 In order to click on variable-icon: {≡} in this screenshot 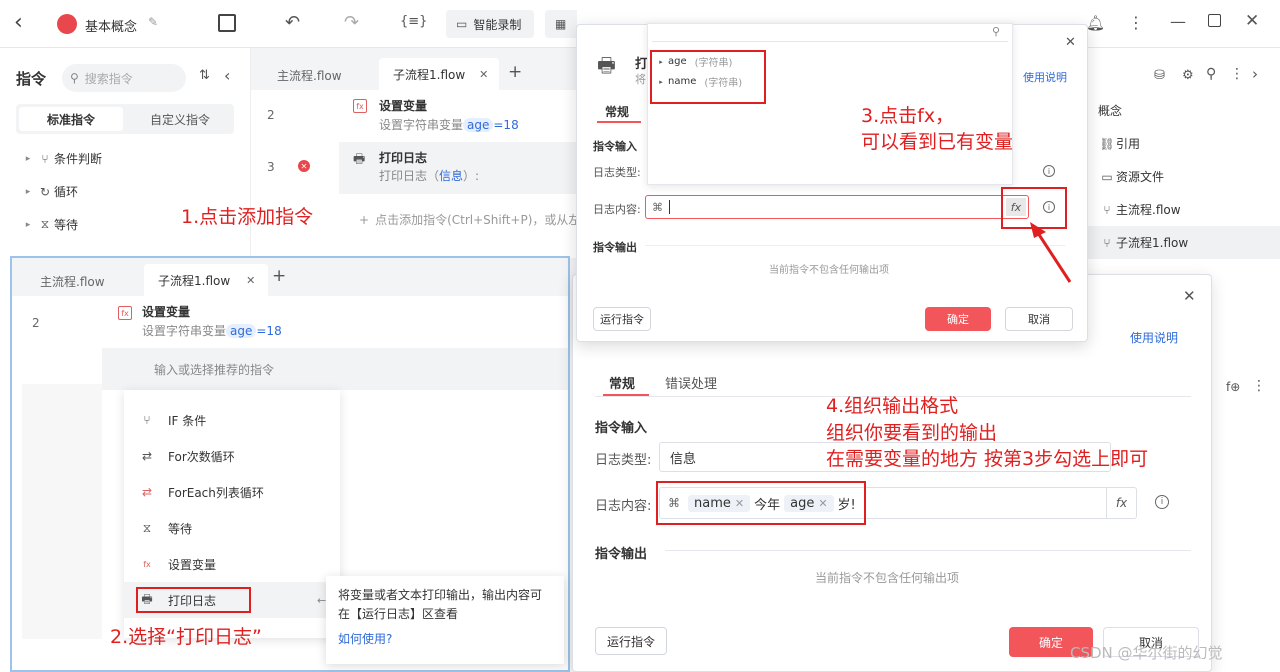, I will do `click(413, 21)`.